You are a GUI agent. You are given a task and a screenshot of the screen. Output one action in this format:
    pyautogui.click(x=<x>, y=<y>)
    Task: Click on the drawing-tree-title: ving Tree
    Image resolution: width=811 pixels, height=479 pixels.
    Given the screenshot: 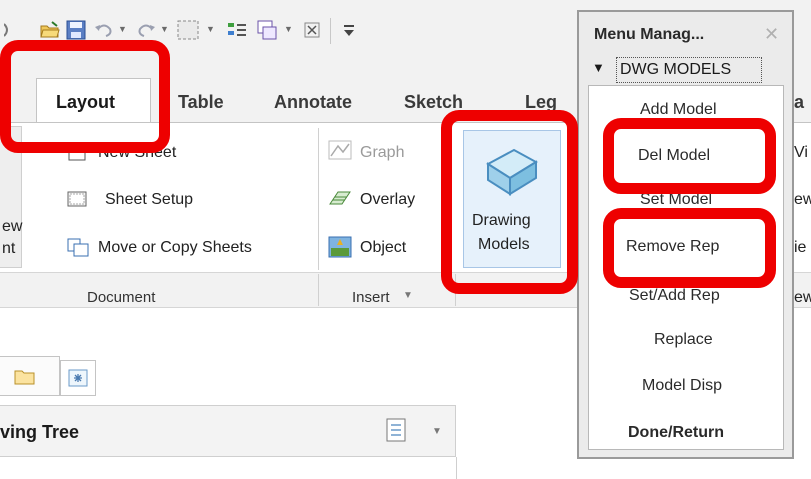 What is the action you would take?
    pyautogui.click(x=40, y=432)
    